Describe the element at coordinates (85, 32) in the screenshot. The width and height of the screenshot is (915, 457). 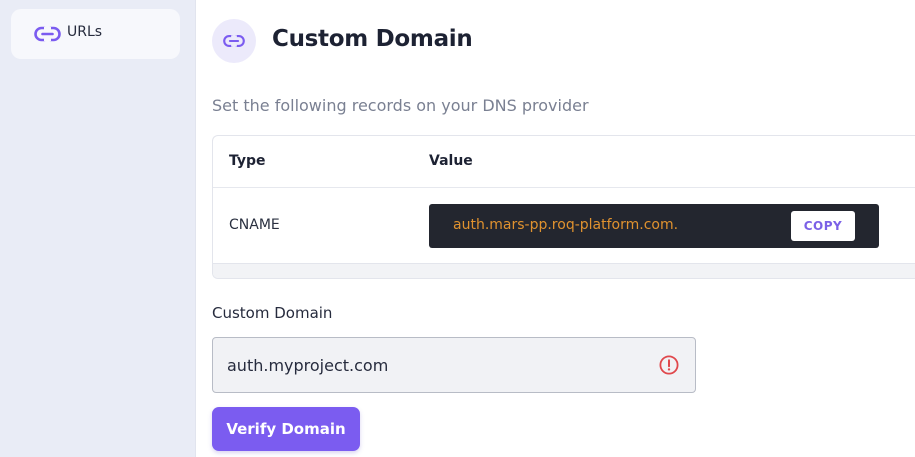
I see `sidebar-item-label: URLs` at that location.